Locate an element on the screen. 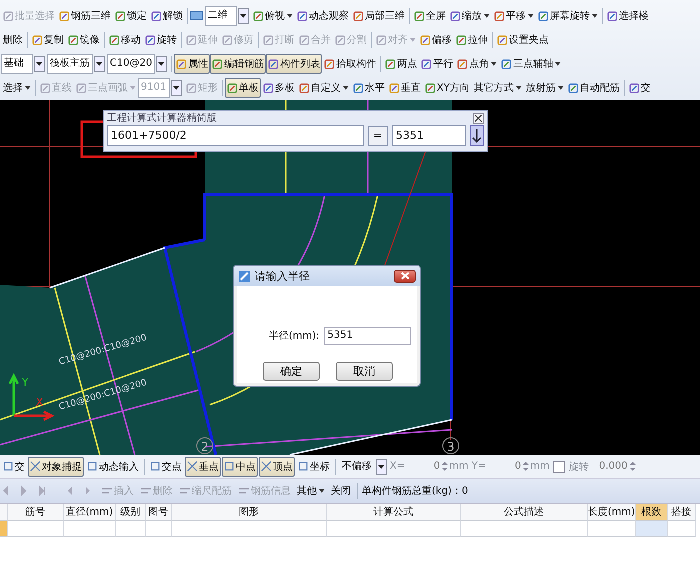 Image resolution: width=700 pixels, height=584 pixels. down-arrow-icon is located at coordinates (477, 135).